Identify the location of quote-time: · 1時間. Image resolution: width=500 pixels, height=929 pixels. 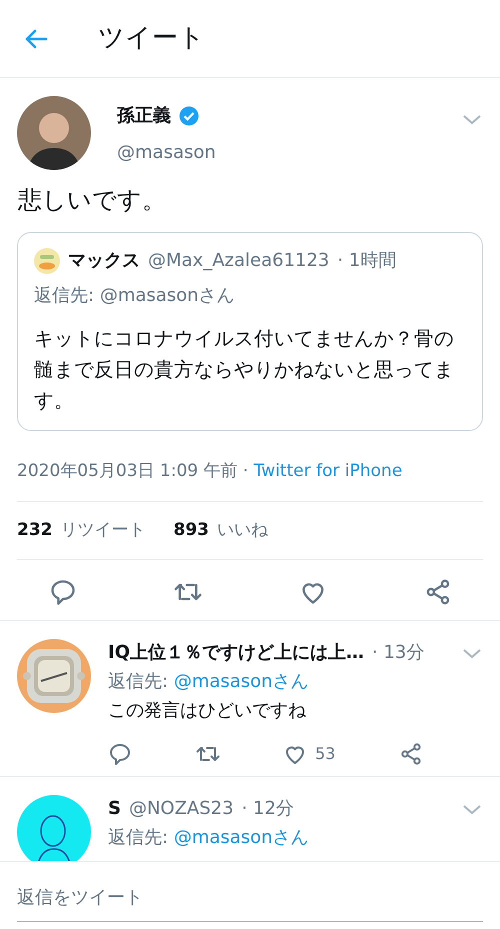
(366, 261).